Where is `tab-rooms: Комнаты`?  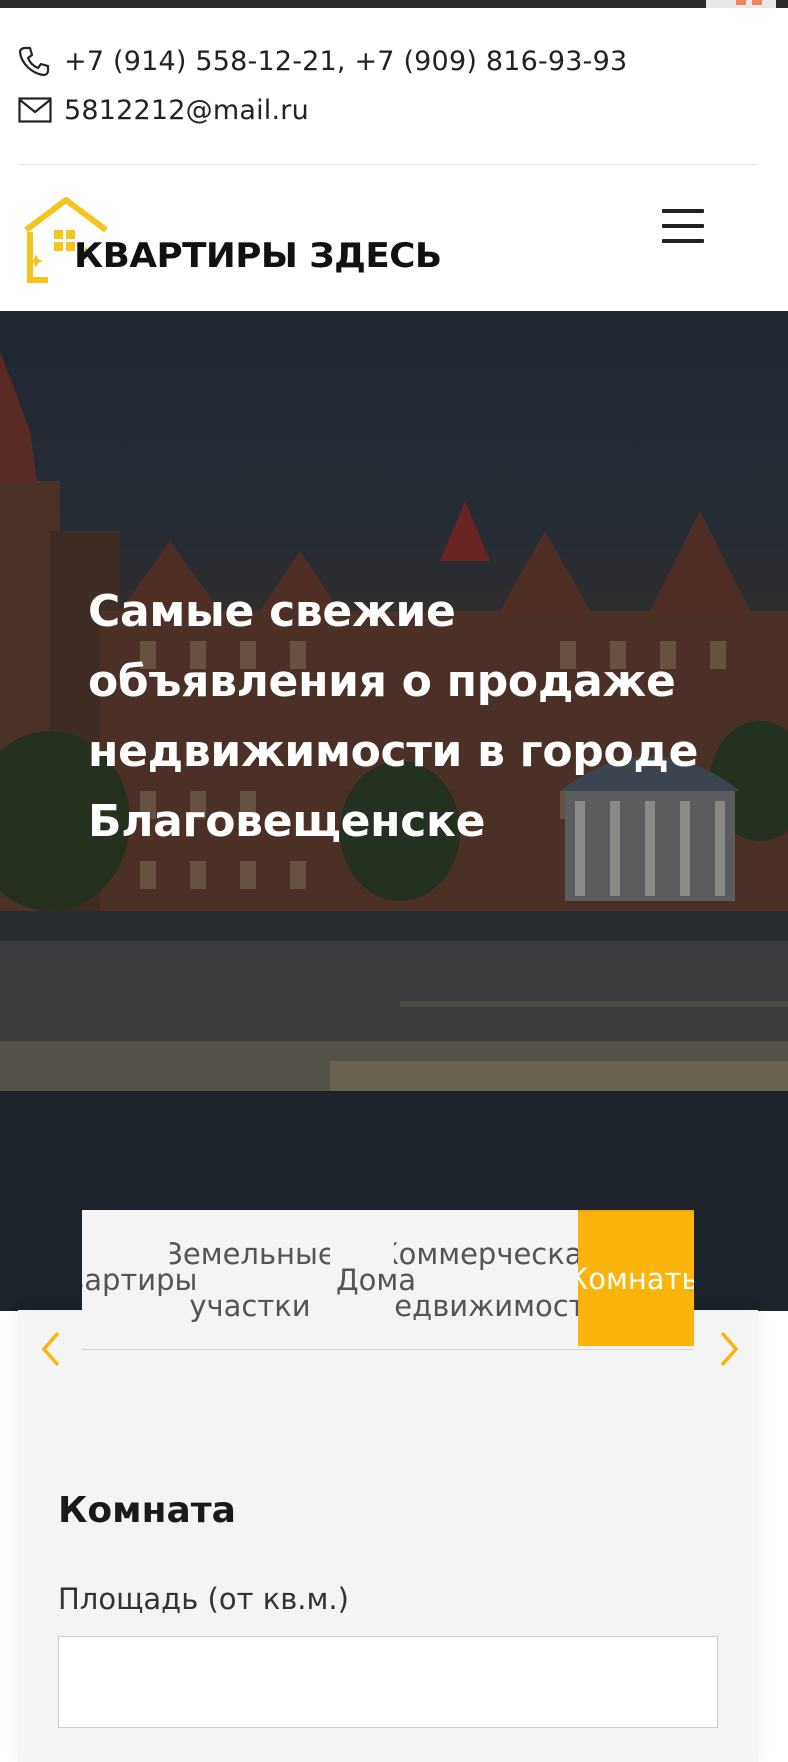 tab-rooms: Комнаты is located at coordinates (636, 1278).